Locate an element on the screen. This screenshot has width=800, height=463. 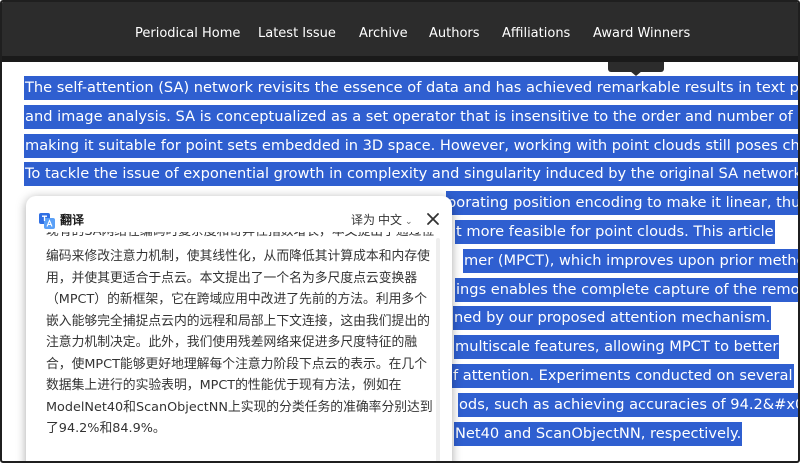
nav-latest-issue: Latest Issue is located at coordinates (297, 34).